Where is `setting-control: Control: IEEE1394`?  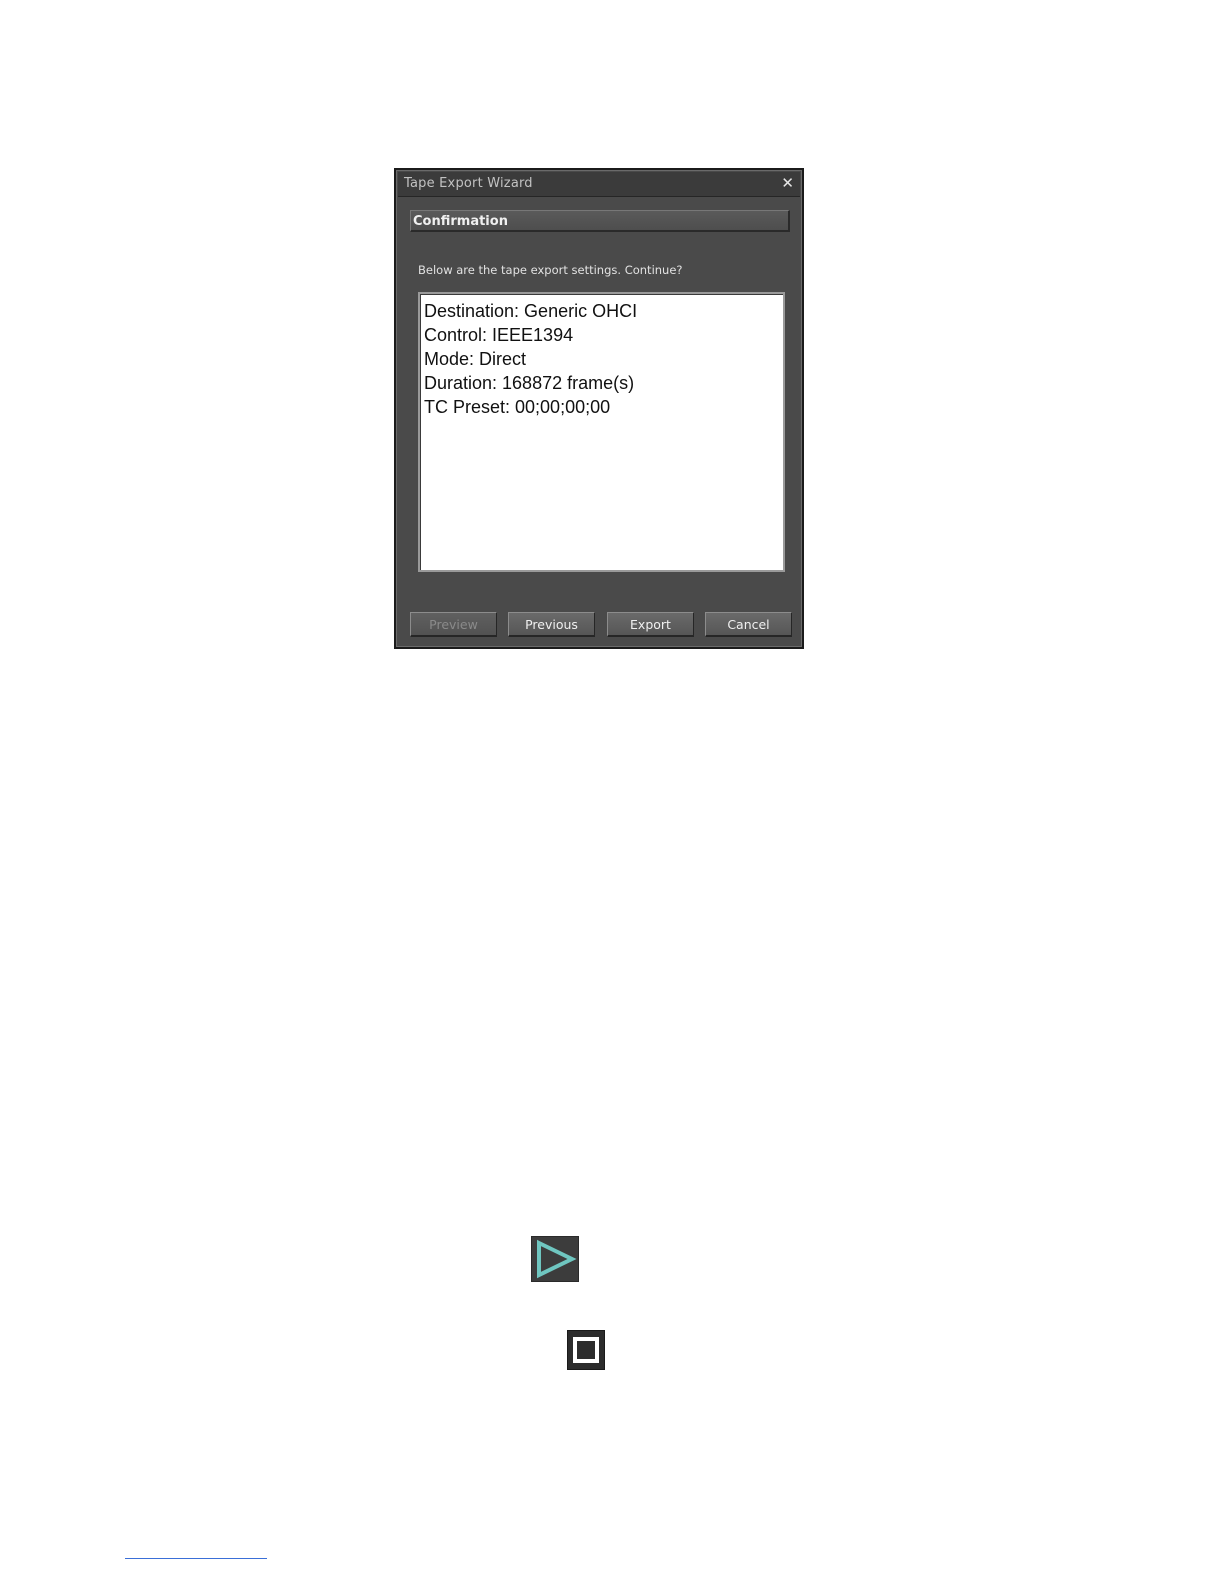
setting-control: Control: IEEE1394 is located at coordinates (499, 335).